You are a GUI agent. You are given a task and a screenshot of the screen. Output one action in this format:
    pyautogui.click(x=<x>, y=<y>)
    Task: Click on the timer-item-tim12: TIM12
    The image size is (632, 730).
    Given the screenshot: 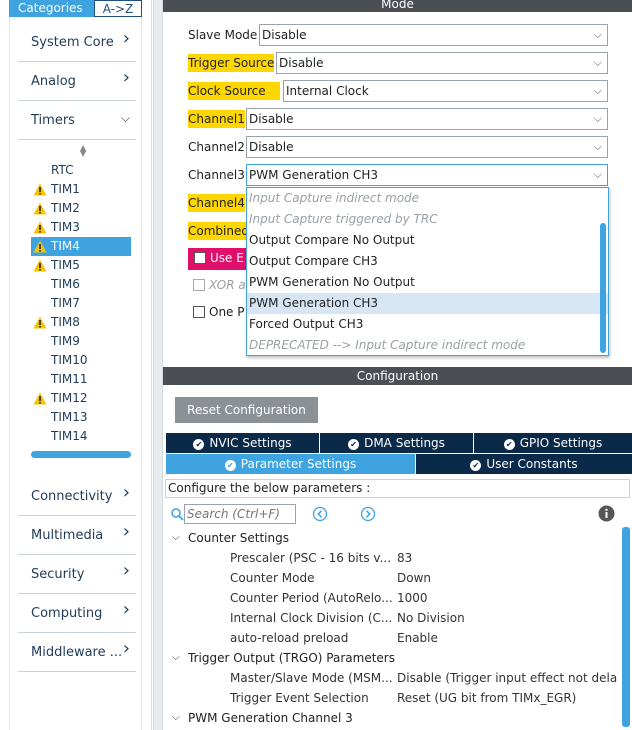 What is the action you would take?
    pyautogui.click(x=81, y=398)
    